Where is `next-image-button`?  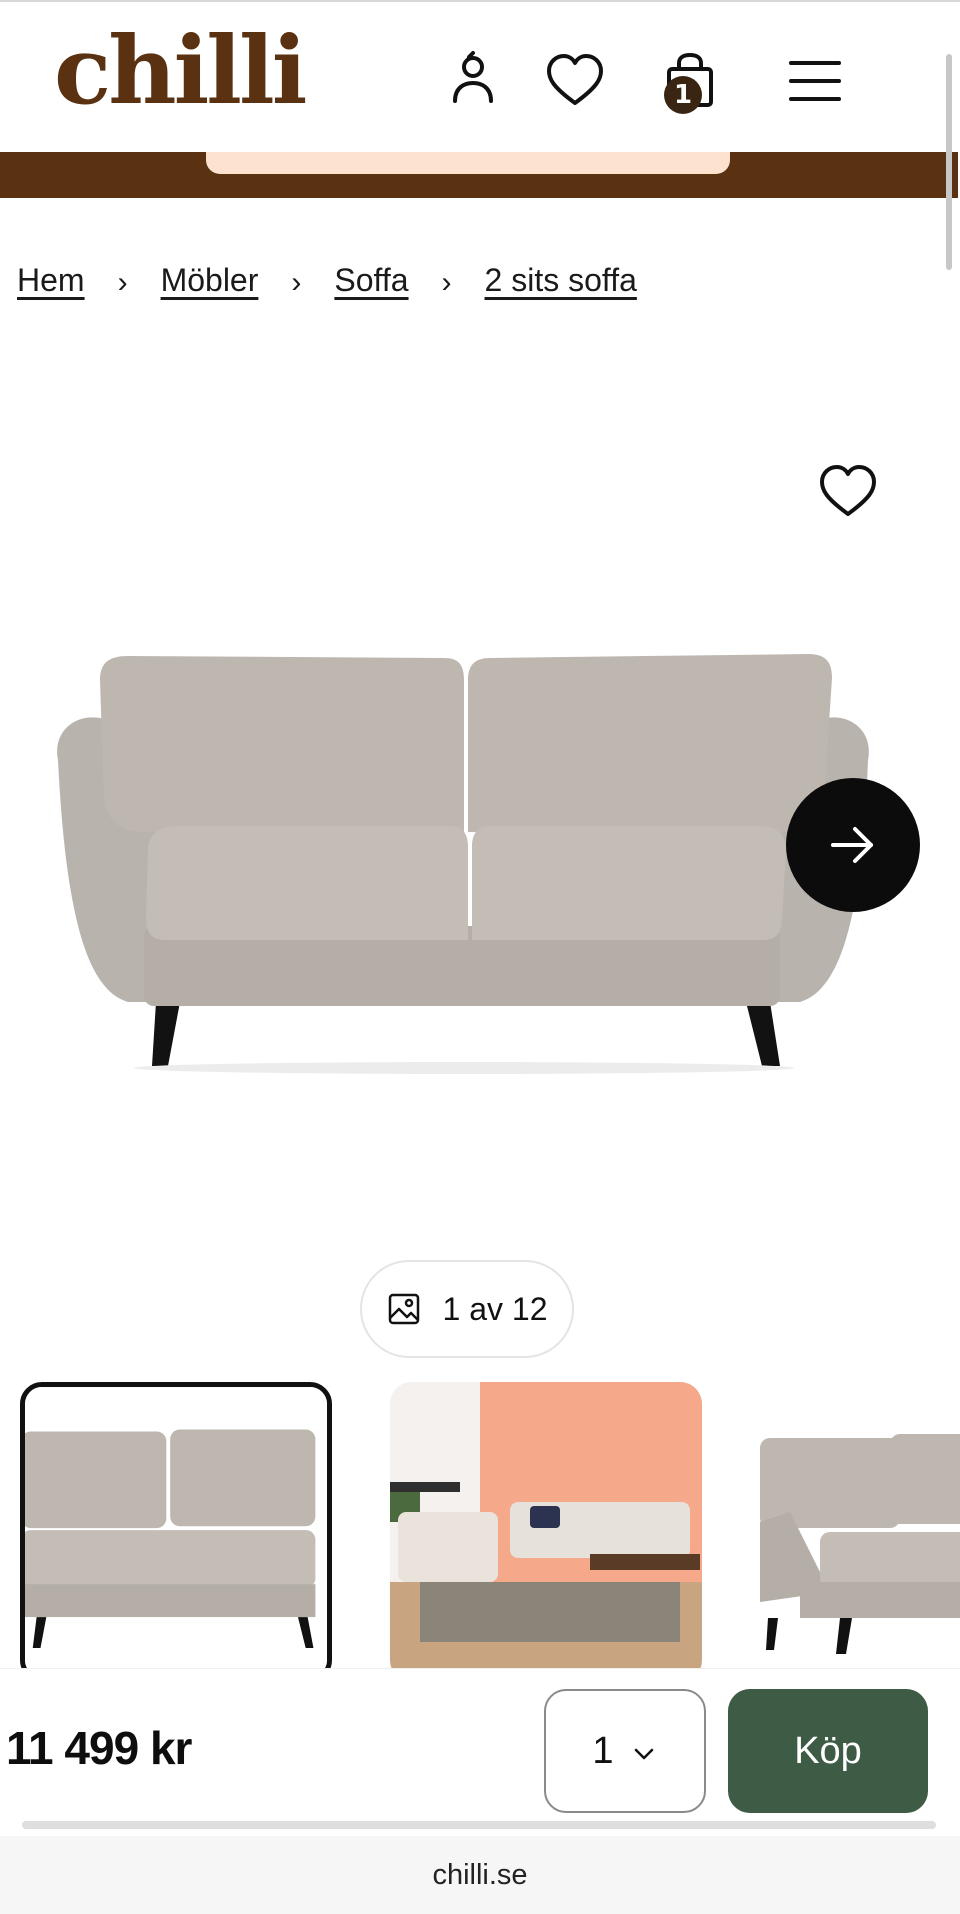 next-image-button is located at coordinates (853, 845).